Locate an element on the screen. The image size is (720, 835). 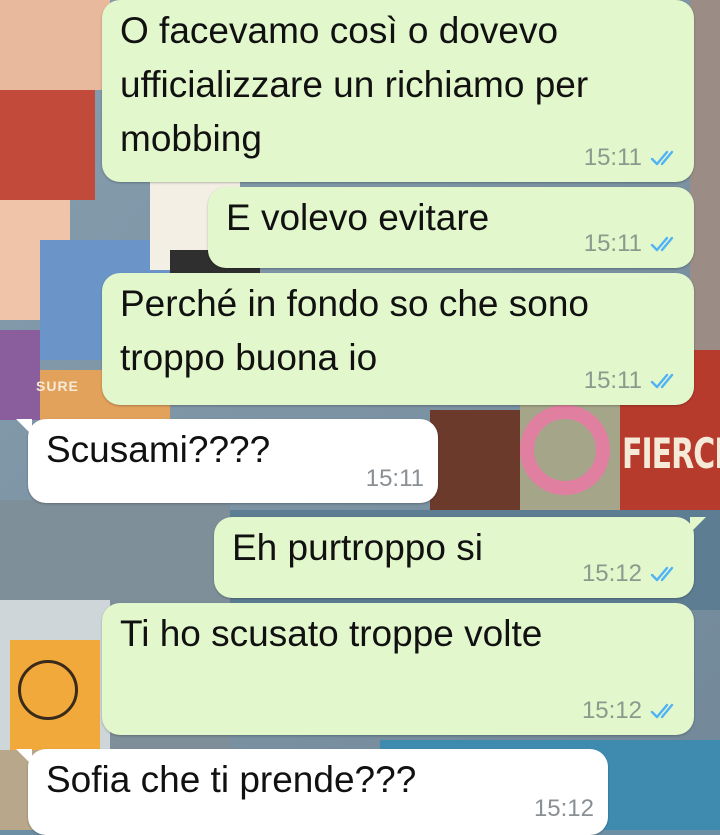
outgoing-message: Ti ho scusato troppe volte 15:12 is located at coordinates (398, 669).